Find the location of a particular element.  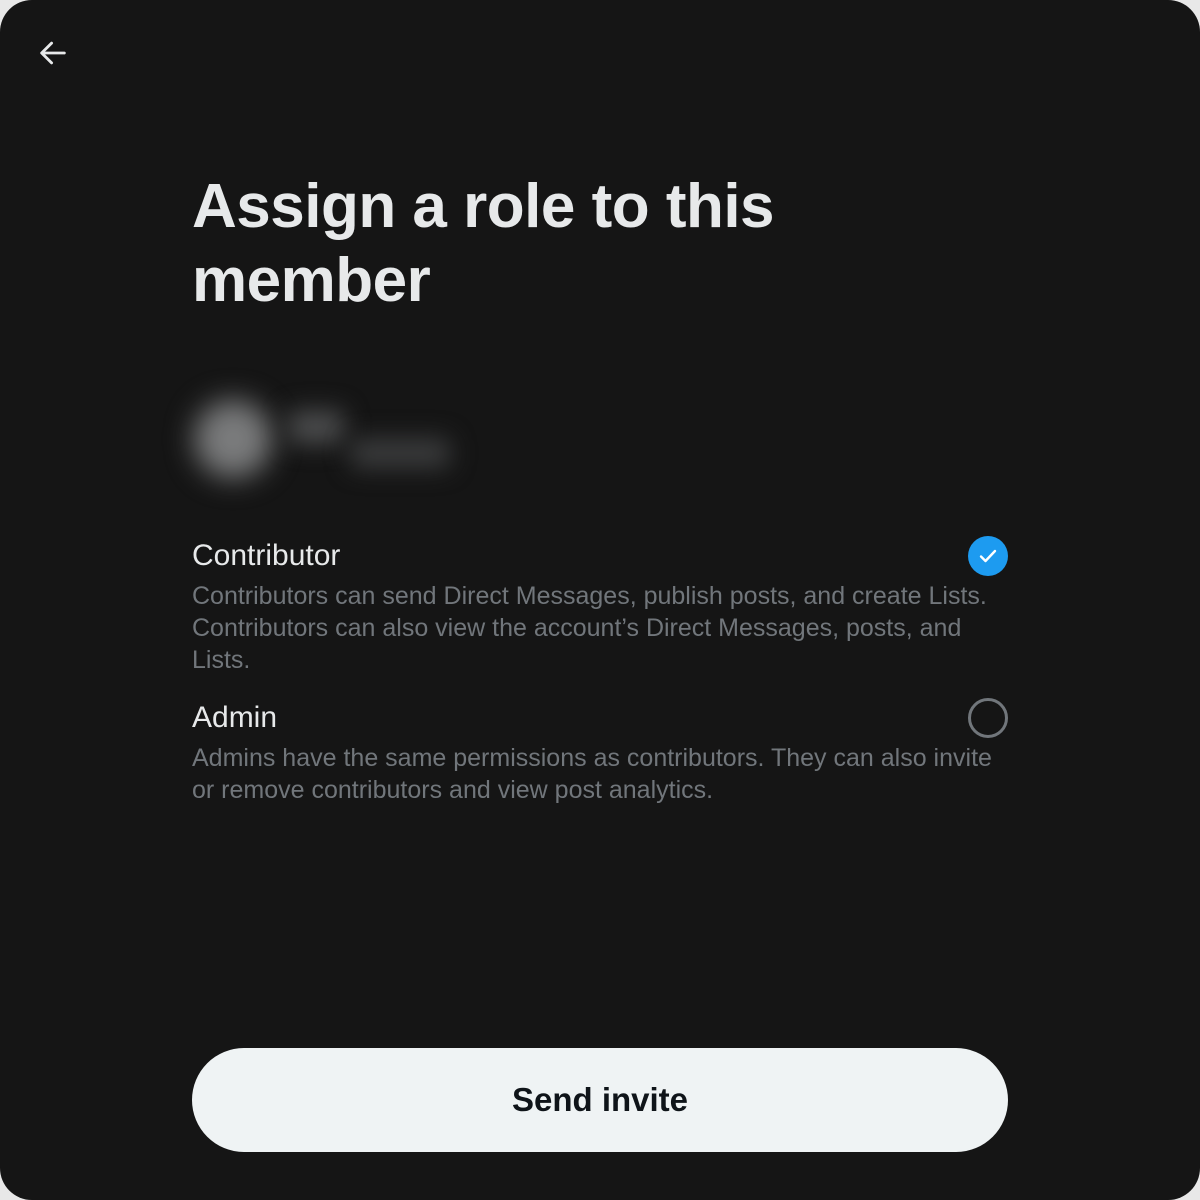

member-handle-redacted is located at coordinates (400, 453).